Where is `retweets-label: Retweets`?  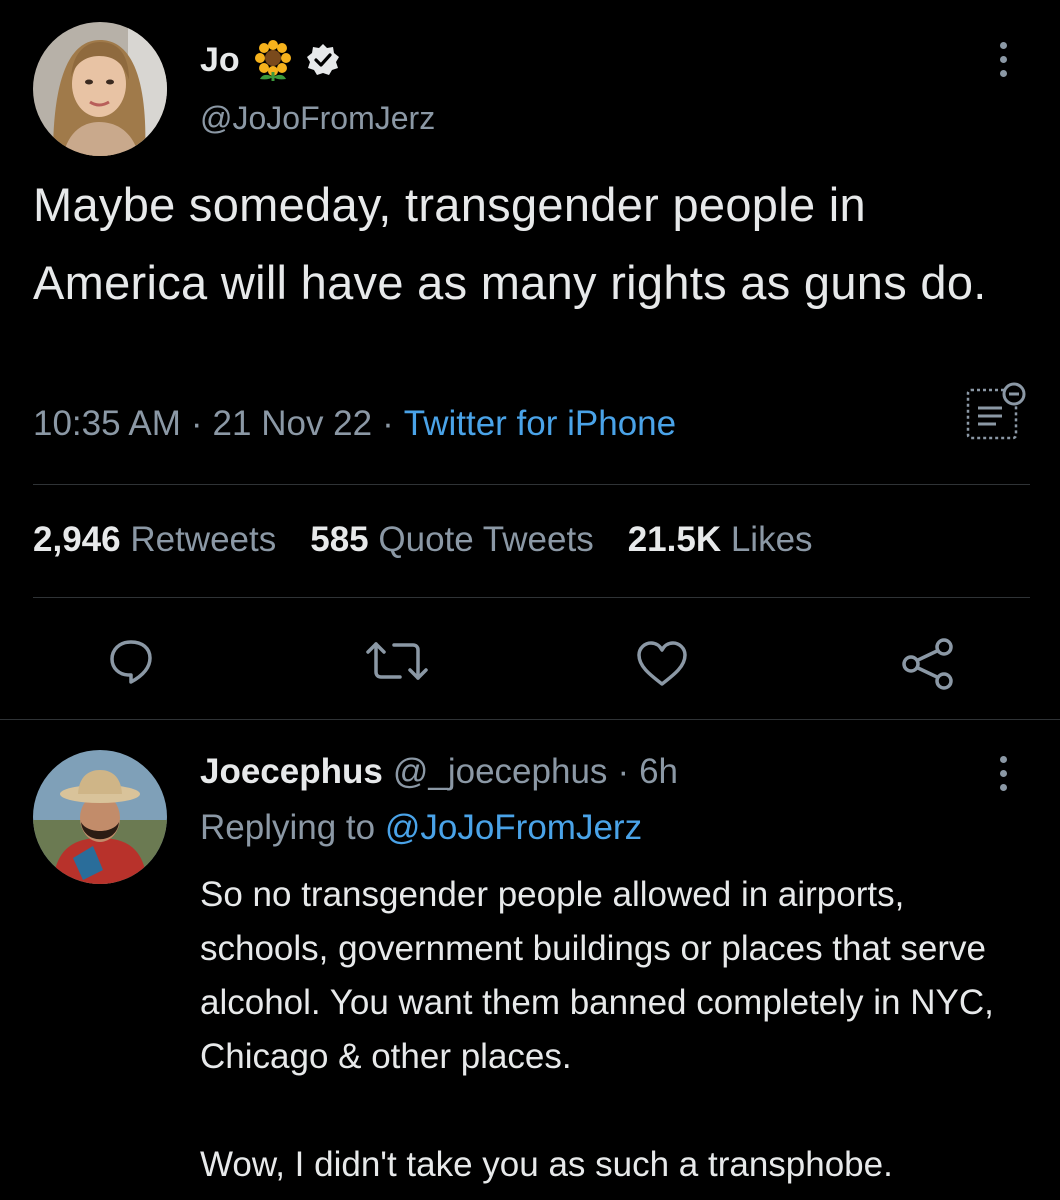 retweets-label: Retweets is located at coordinates (203, 539).